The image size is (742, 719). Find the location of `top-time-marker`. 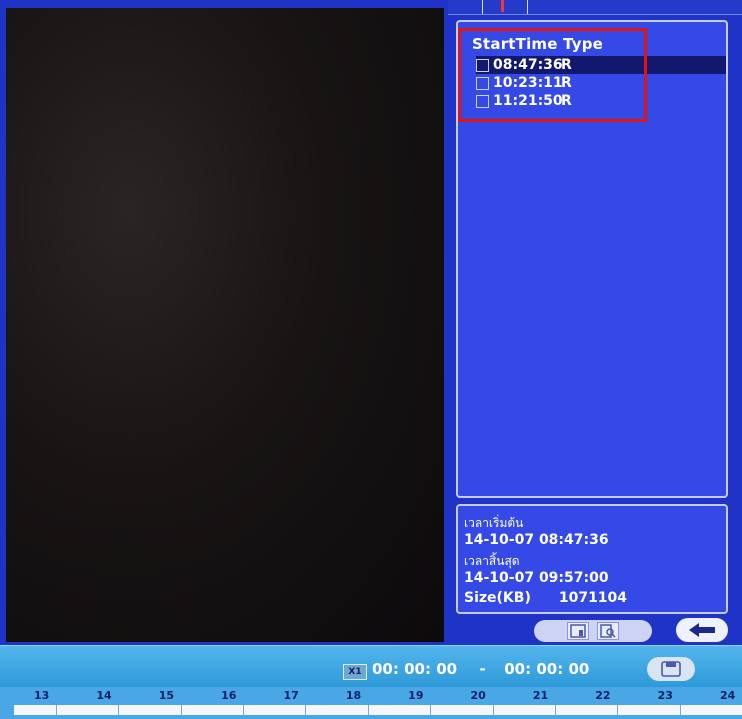

top-time-marker is located at coordinates (505, 7).